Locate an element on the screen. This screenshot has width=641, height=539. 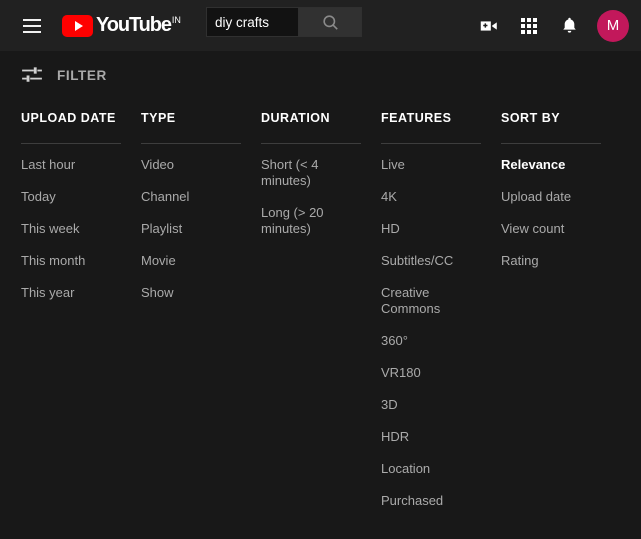
youtube-logo: YouTube IN is located at coordinates (121, 26).